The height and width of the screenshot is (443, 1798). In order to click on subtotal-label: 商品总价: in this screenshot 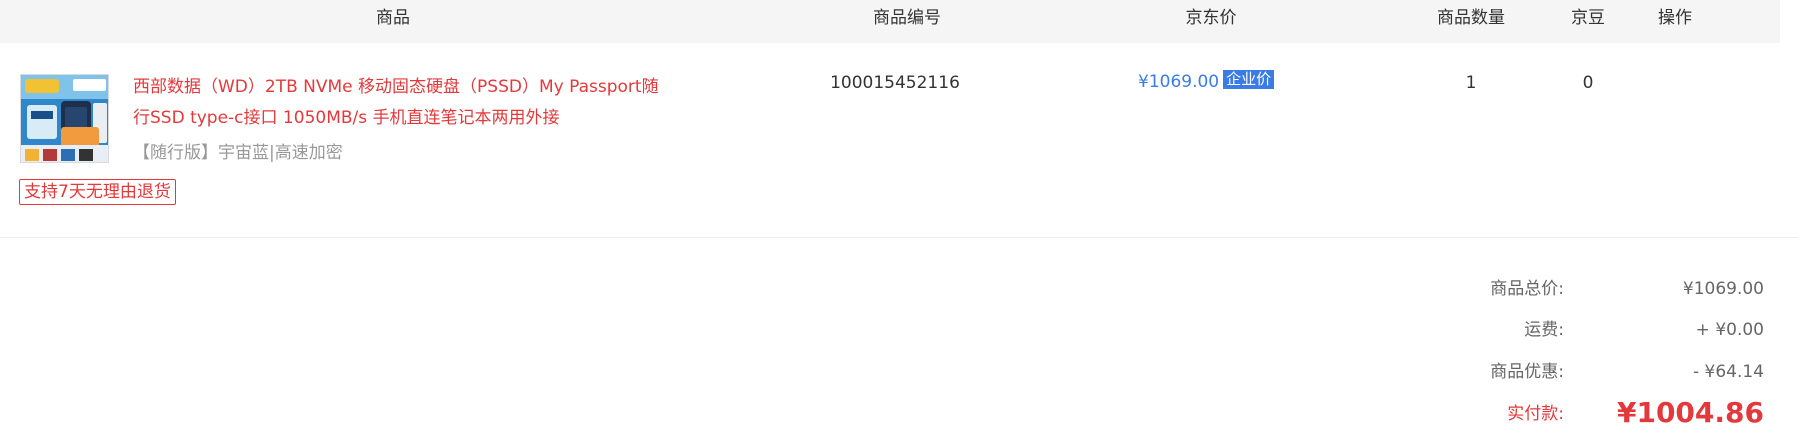, I will do `click(1527, 289)`.